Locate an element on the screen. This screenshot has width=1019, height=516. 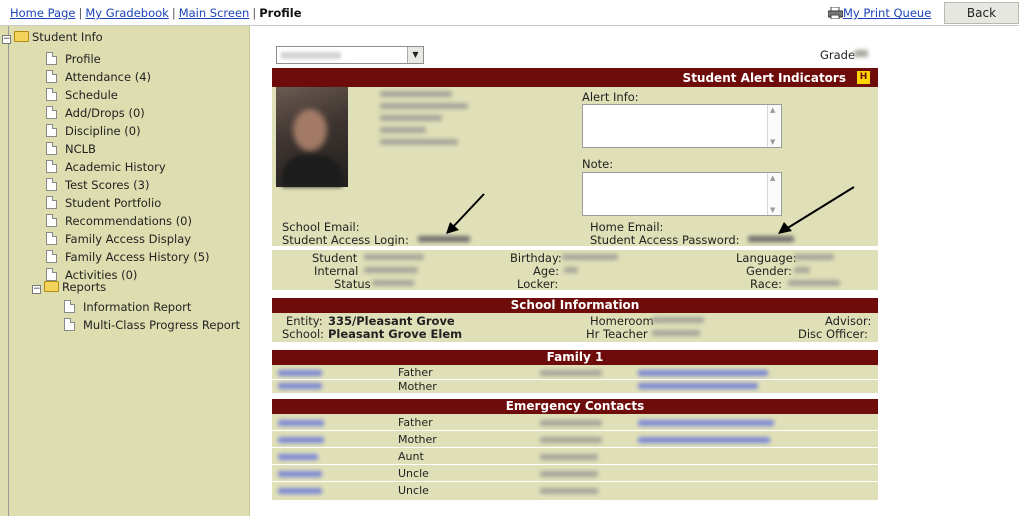
selected-student-value is located at coordinates (311, 55).